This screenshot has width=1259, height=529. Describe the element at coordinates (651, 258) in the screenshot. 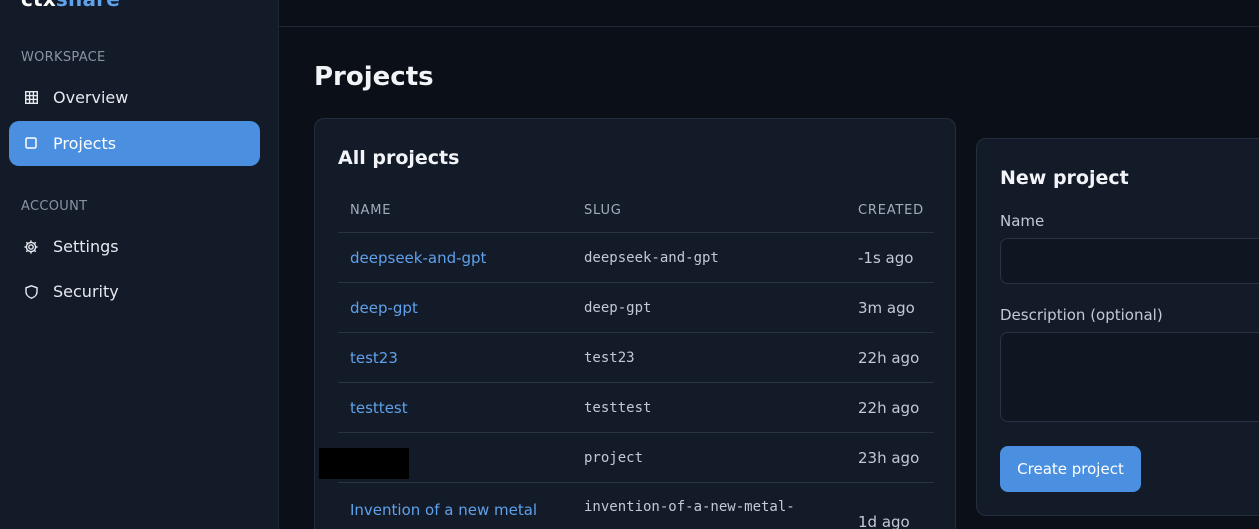

I see `project-slug: deepseek-and-gpt` at that location.